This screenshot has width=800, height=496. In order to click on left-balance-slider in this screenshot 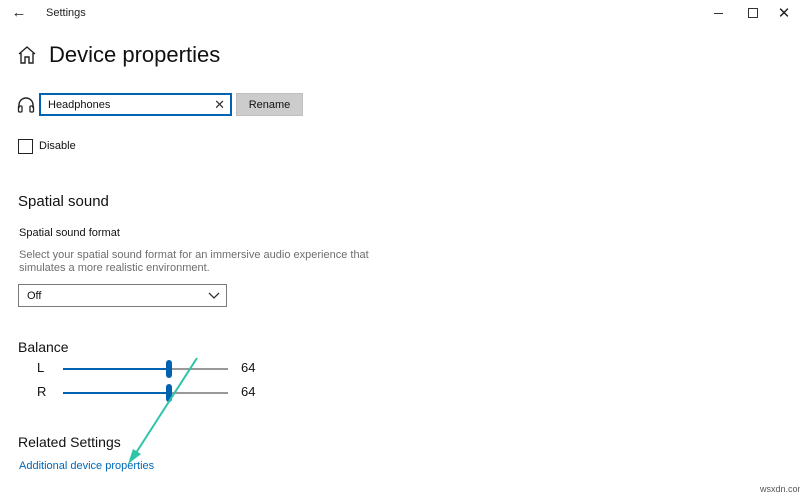, I will do `click(145, 369)`.